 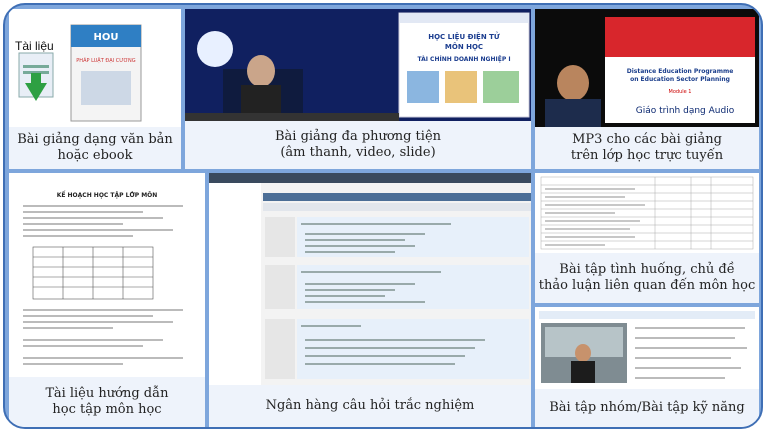 I want to click on group-work-screenshot, so click(x=647, y=348).